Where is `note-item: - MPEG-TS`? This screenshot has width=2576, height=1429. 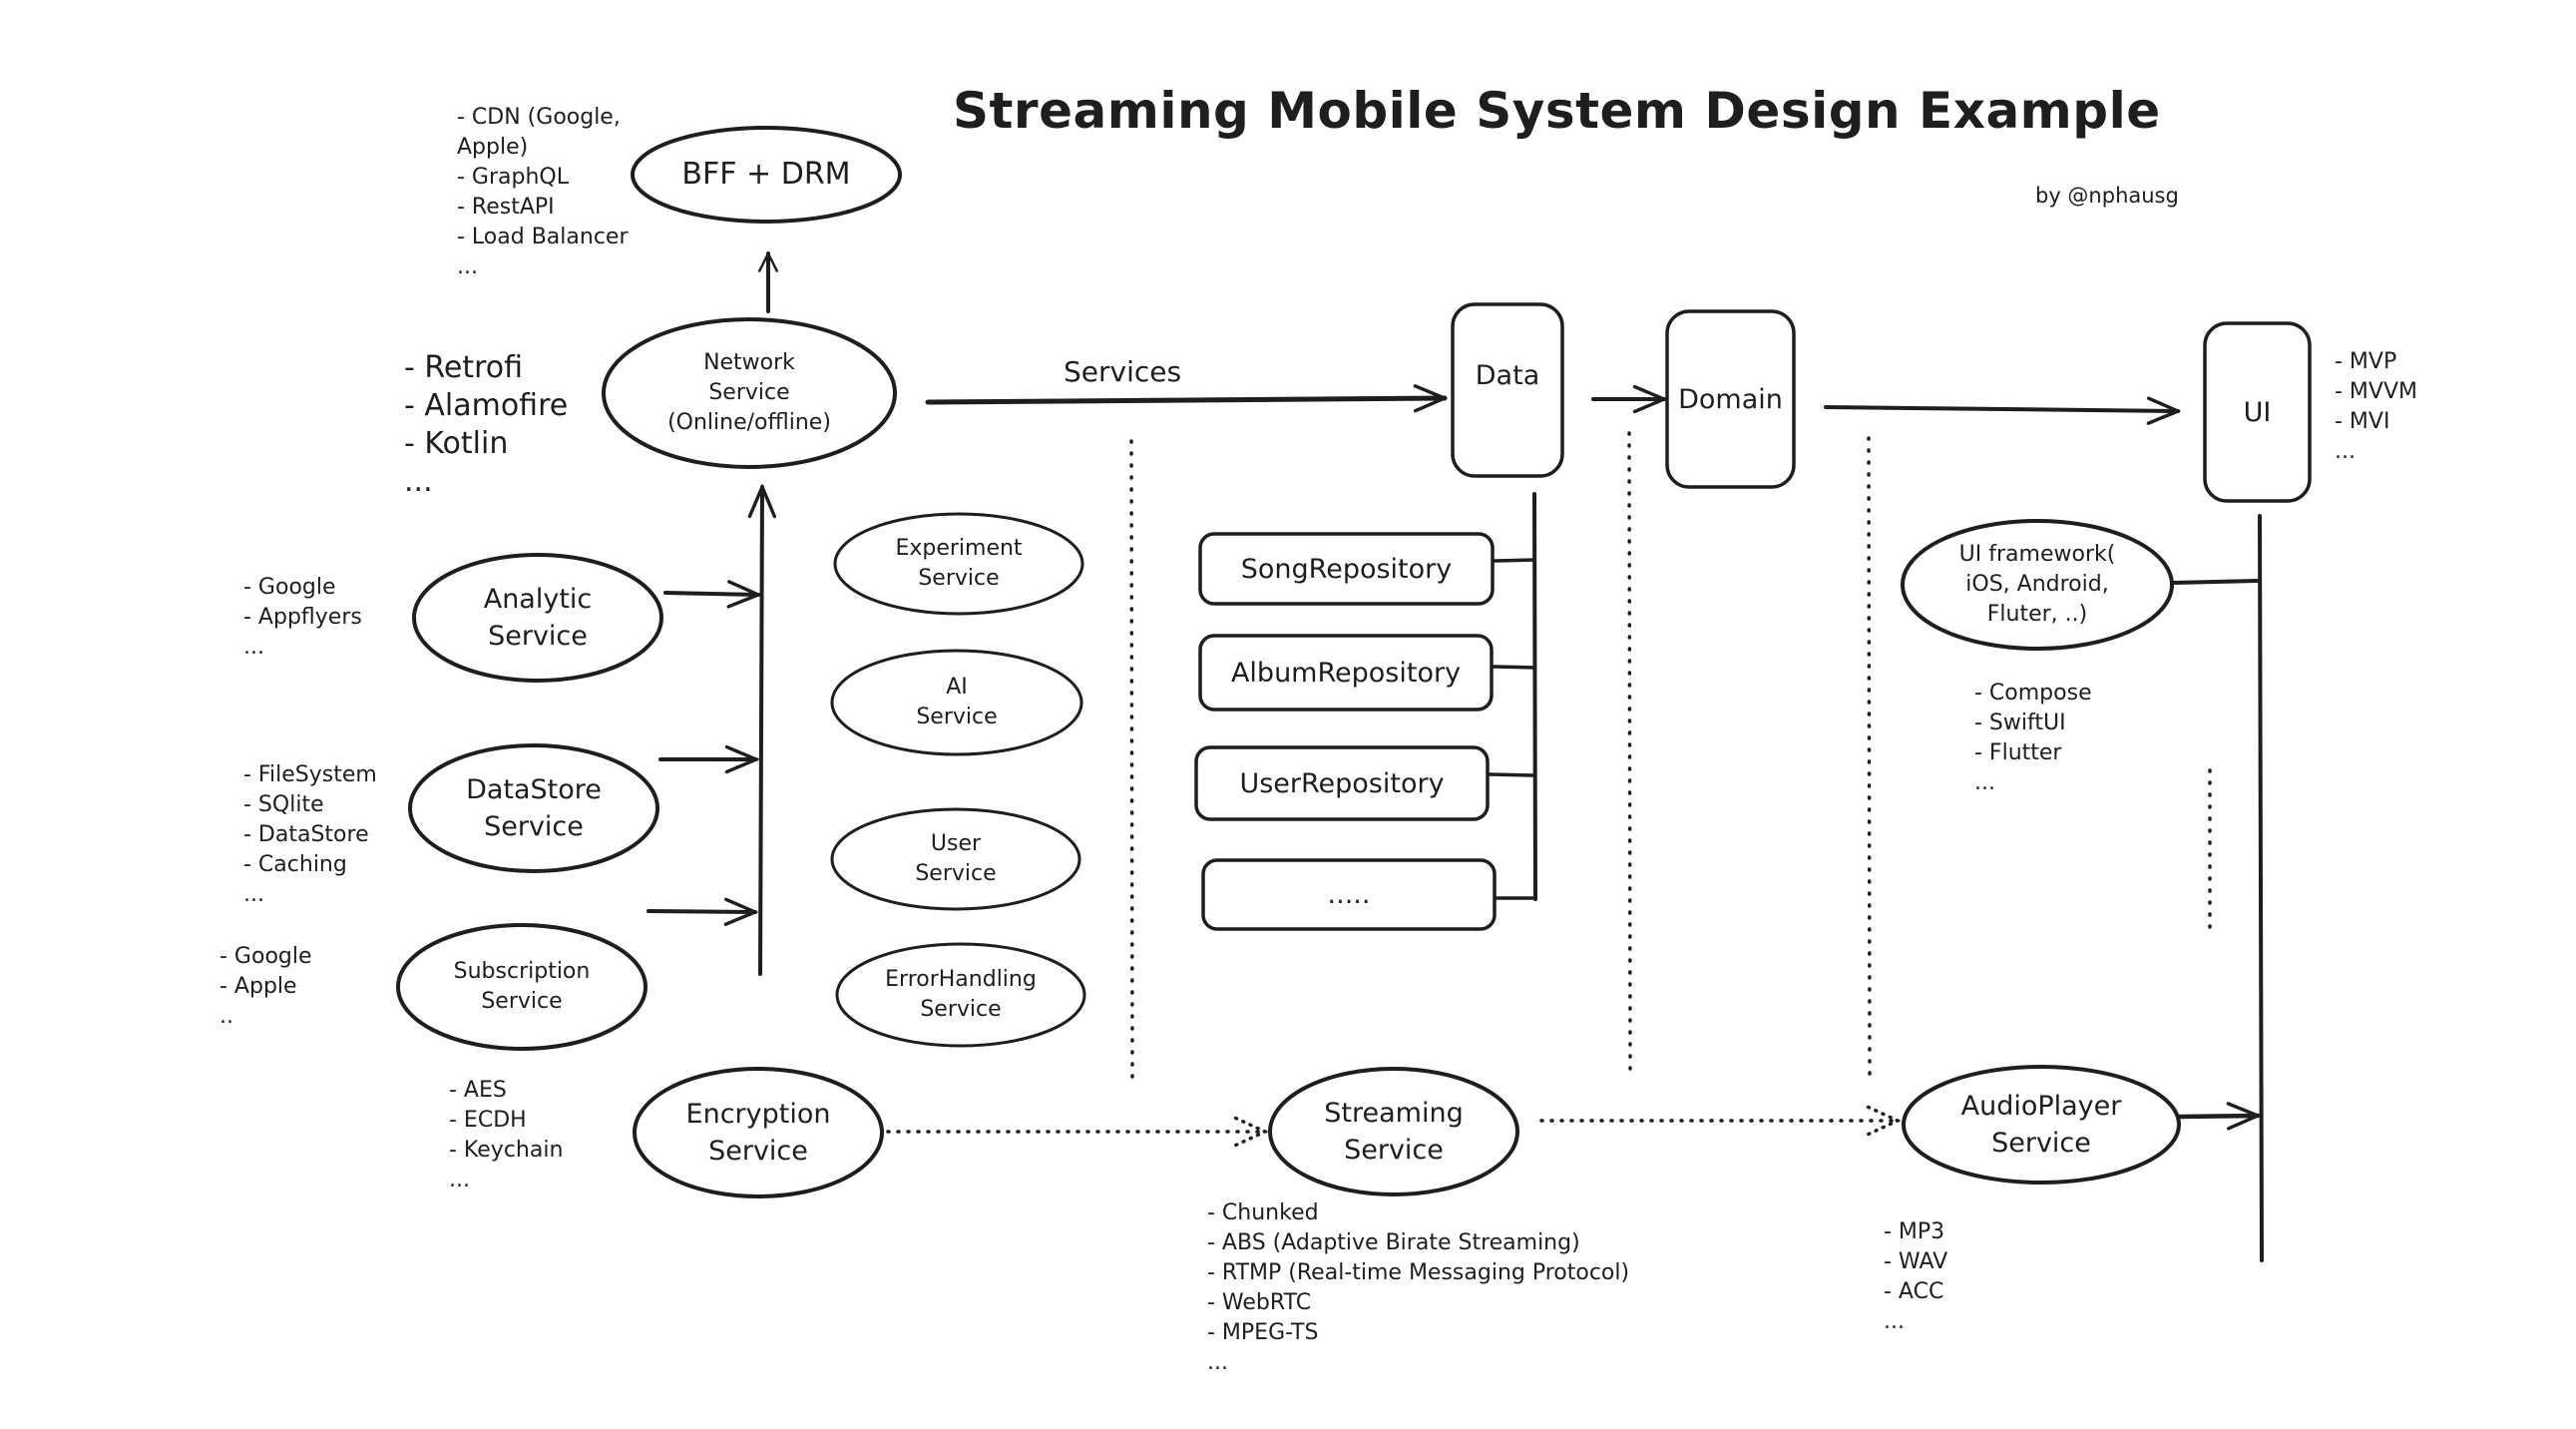 note-item: - MPEG-TS is located at coordinates (1263, 1332).